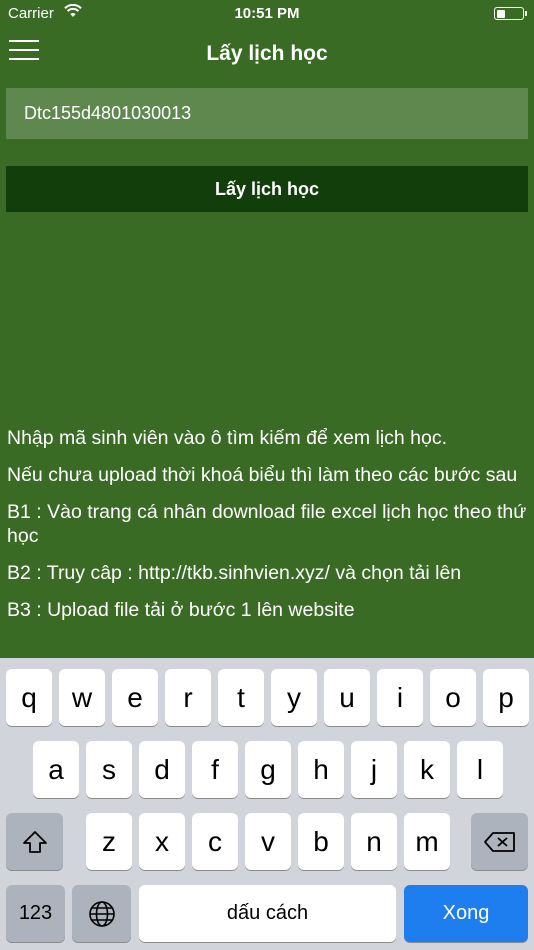 The width and height of the screenshot is (534, 950). I want to click on key-i: i, so click(400, 697).